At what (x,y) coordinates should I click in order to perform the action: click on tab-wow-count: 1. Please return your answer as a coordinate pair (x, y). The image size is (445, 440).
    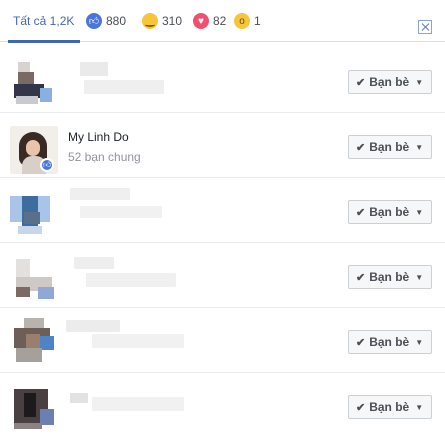
    Looking at the image, I should click on (257, 21).